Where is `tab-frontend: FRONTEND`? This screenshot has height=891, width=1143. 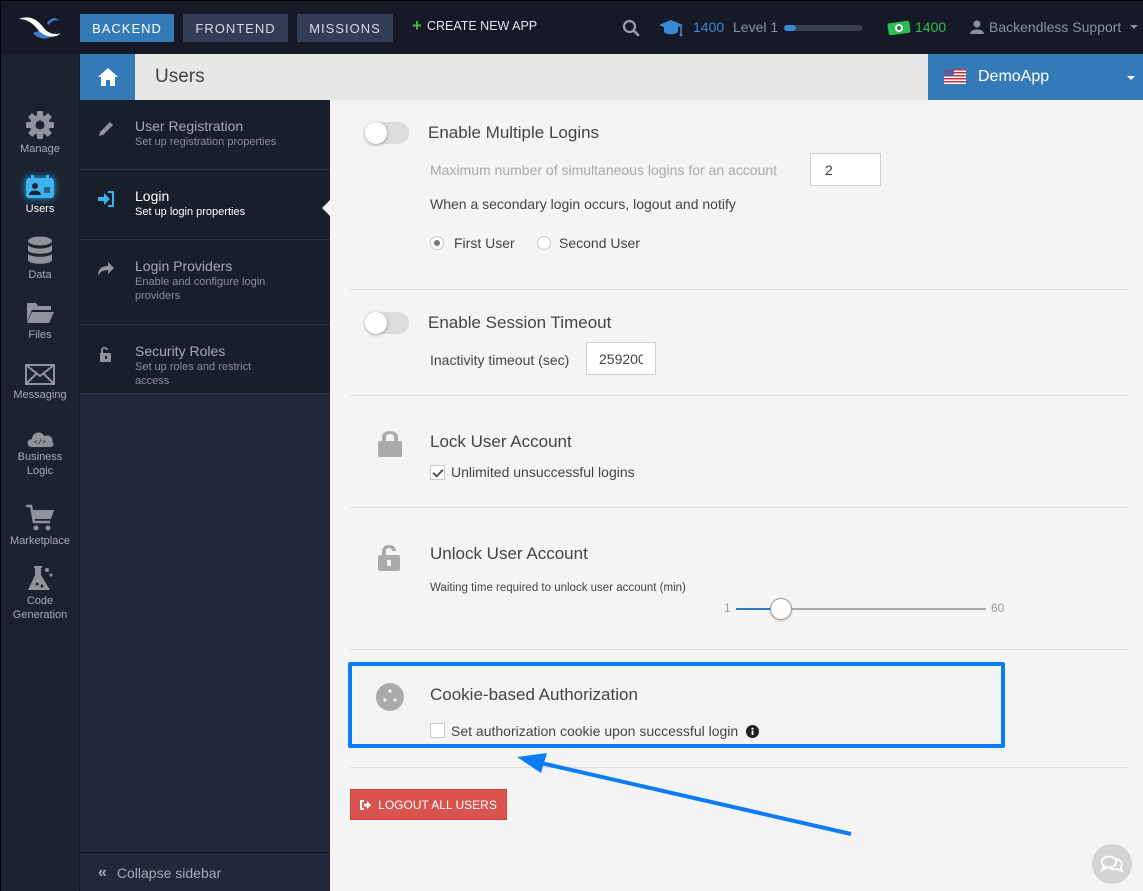 tab-frontend: FRONTEND is located at coordinates (235, 28).